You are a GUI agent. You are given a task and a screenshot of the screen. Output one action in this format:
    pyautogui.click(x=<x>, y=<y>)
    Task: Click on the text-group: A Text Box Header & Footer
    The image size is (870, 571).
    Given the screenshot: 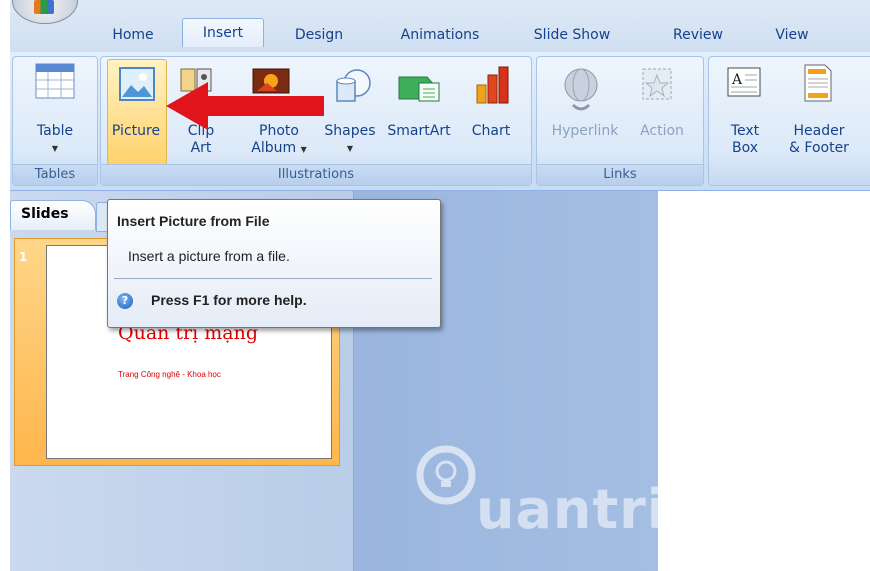 What is the action you would take?
    pyautogui.click(x=789, y=121)
    